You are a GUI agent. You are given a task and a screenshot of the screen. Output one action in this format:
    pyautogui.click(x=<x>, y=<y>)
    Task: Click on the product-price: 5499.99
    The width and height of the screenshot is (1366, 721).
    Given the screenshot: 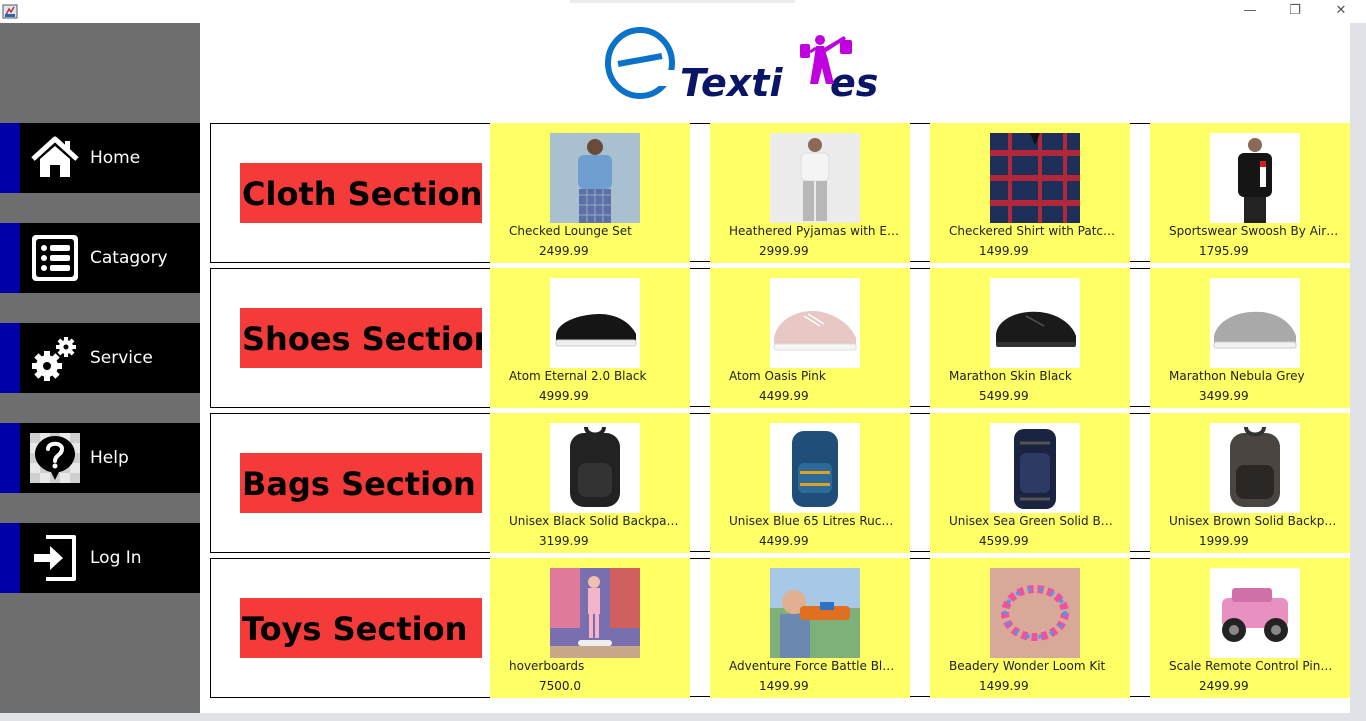 What is the action you would take?
    pyautogui.click(x=1004, y=396)
    